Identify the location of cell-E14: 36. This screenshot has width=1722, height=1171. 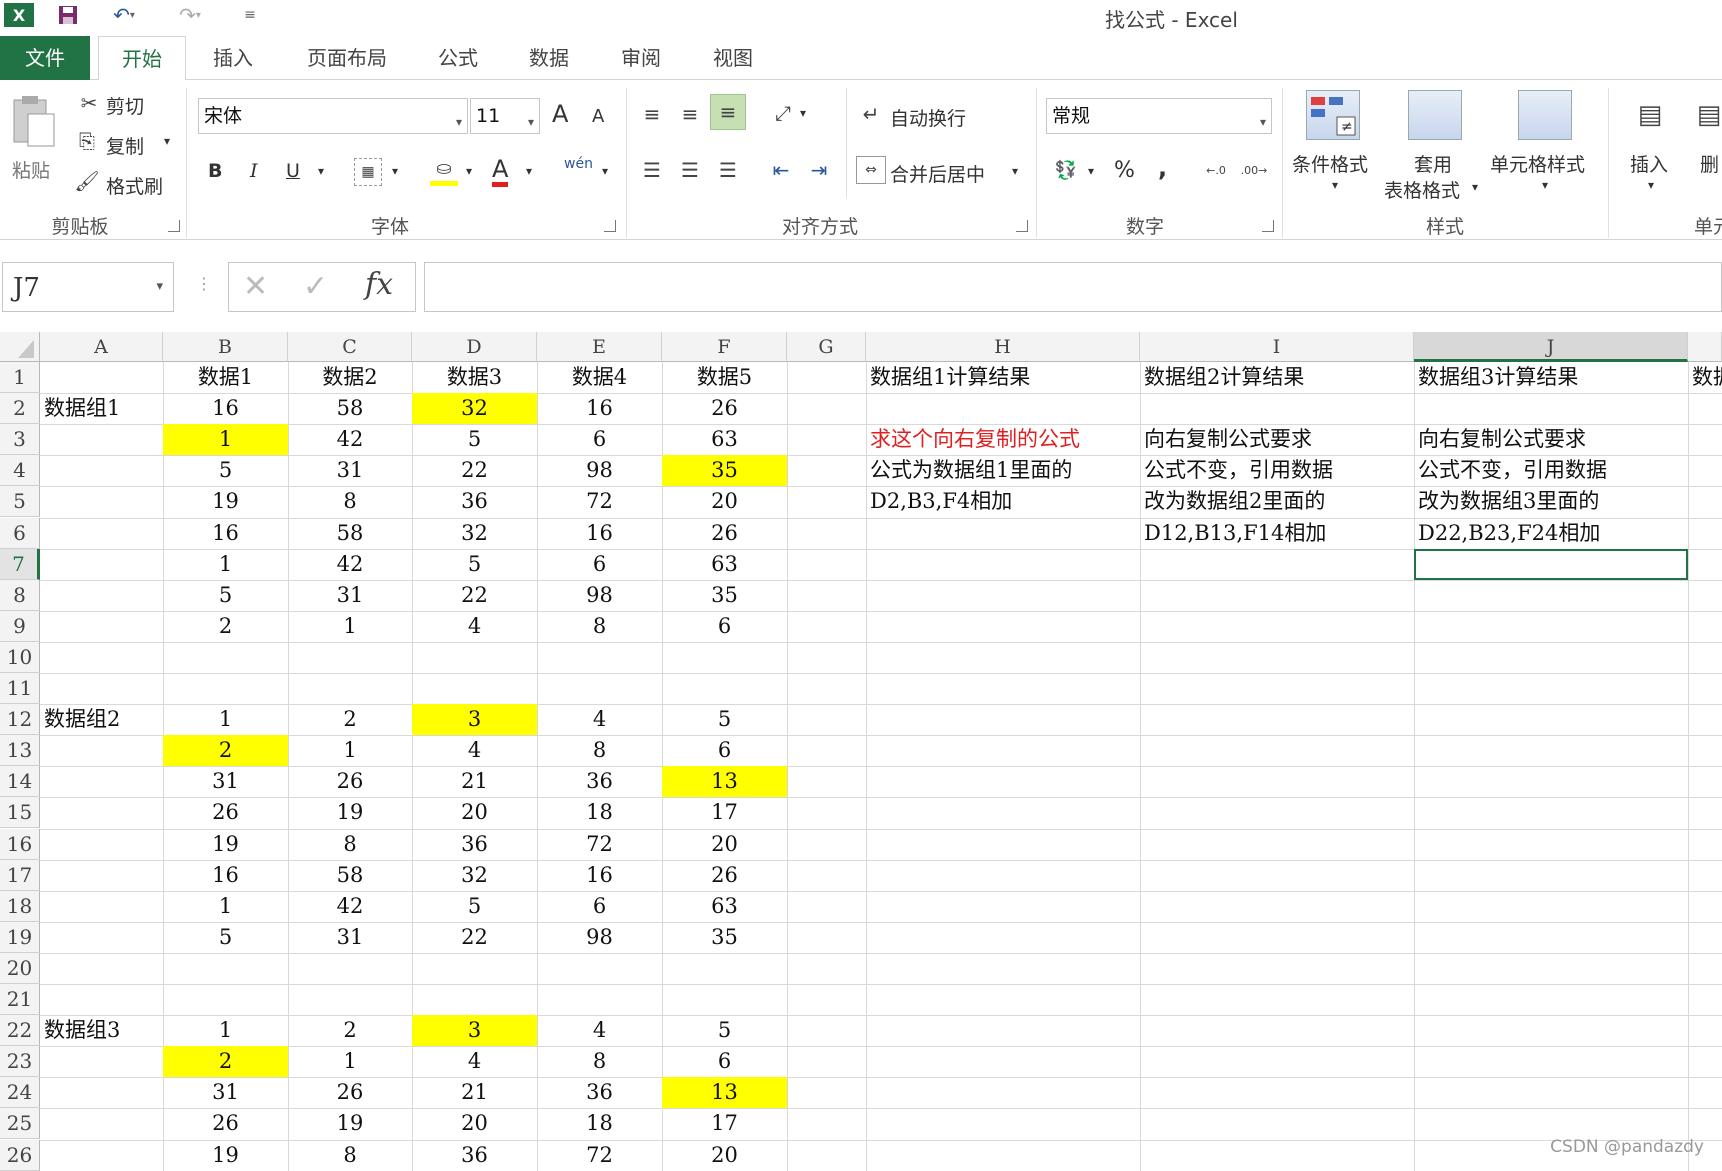
(599, 781).